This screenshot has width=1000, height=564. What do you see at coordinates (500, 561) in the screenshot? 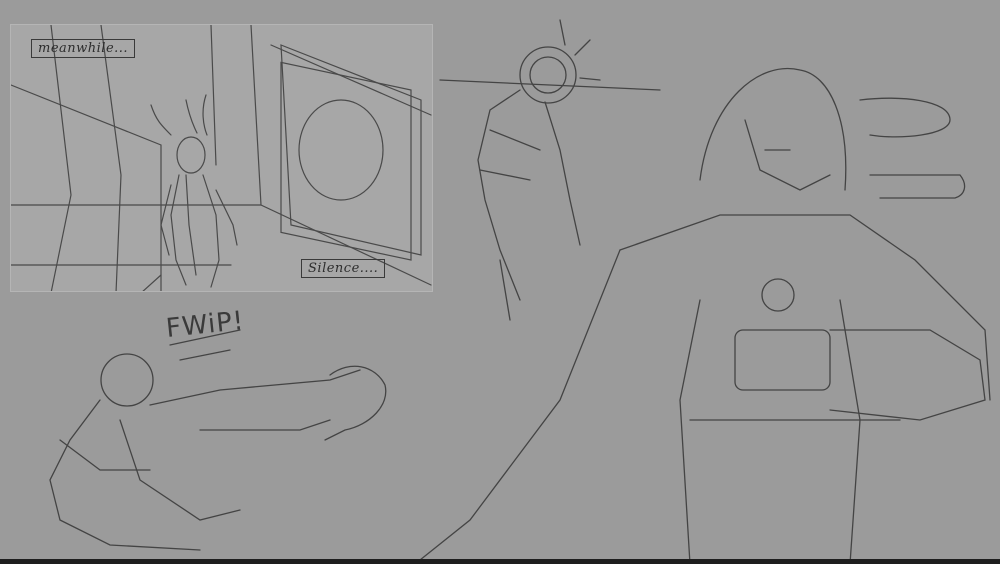
I see `bottom-bar` at bounding box center [500, 561].